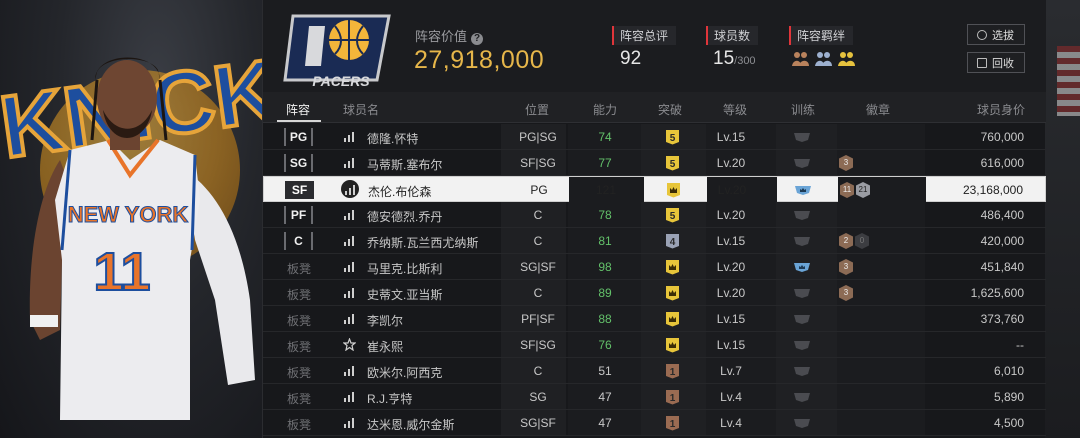  I want to click on player-name: 达米恩.威尔金斯, so click(410, 424).